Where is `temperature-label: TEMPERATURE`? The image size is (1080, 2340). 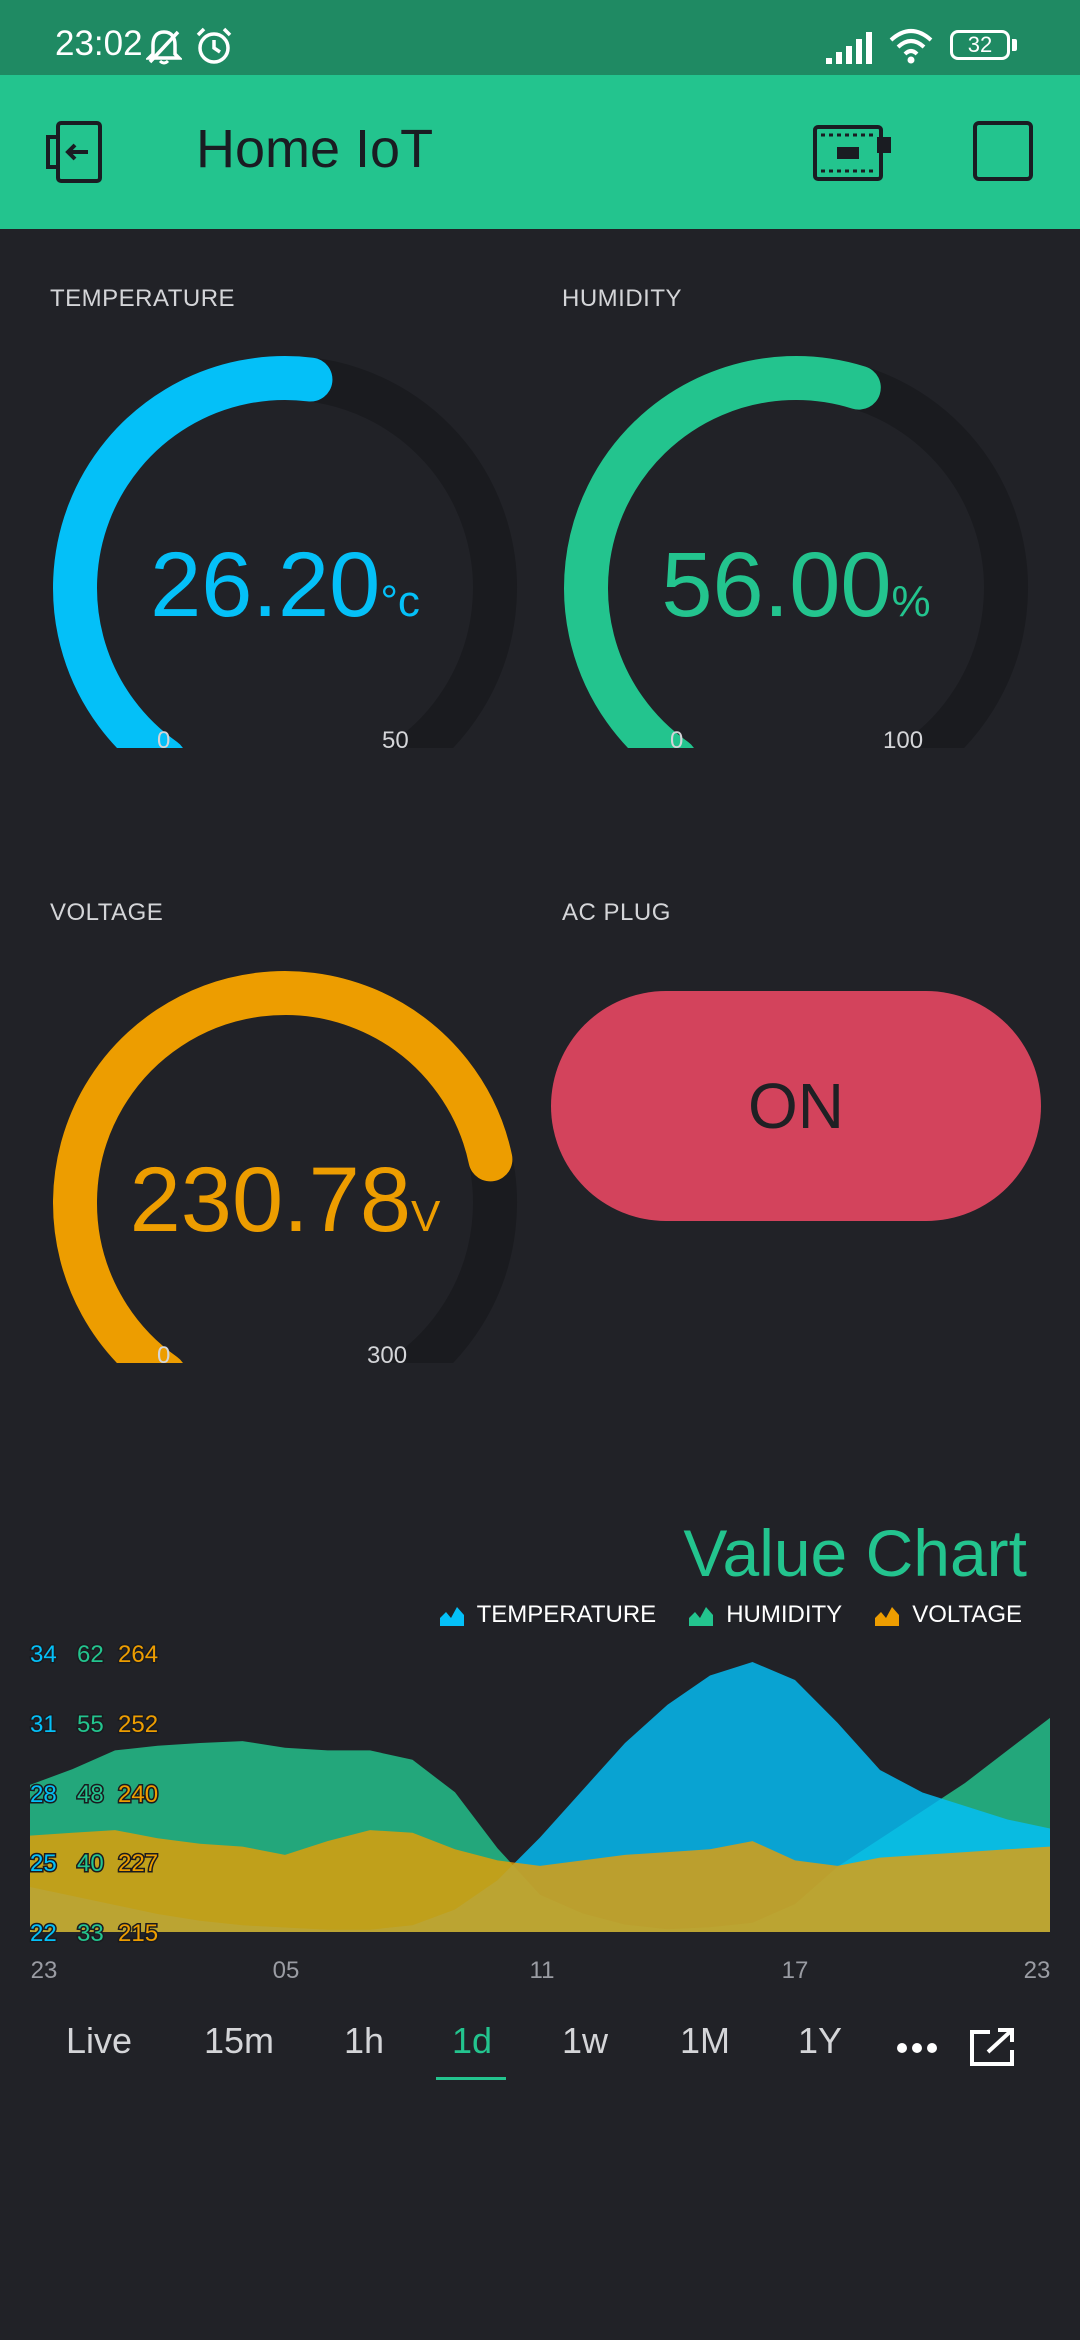 temperature-label: TEMPERATURE is located at coordinates (143, 298).